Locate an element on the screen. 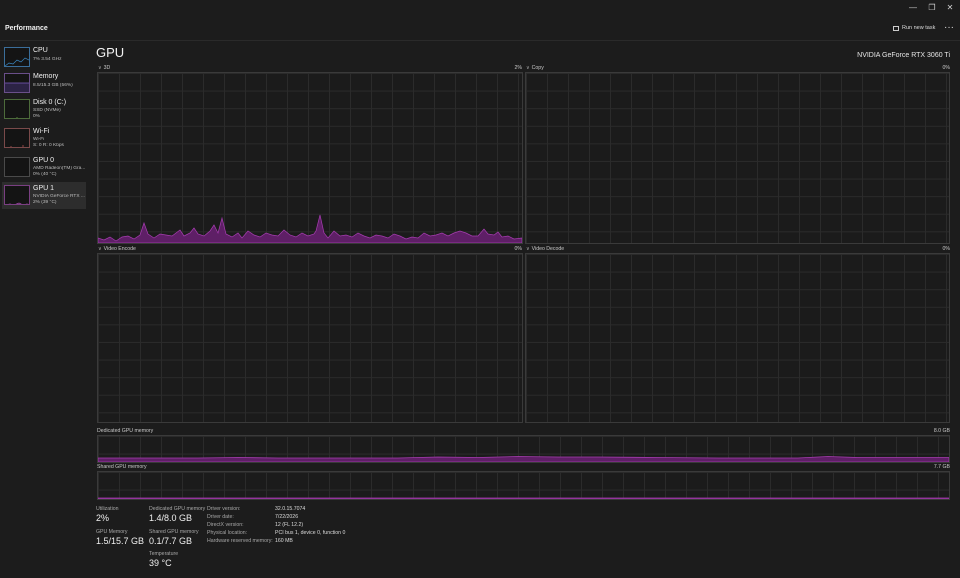  driver-date-label: Driver date: is located at coordinates (220, 517).